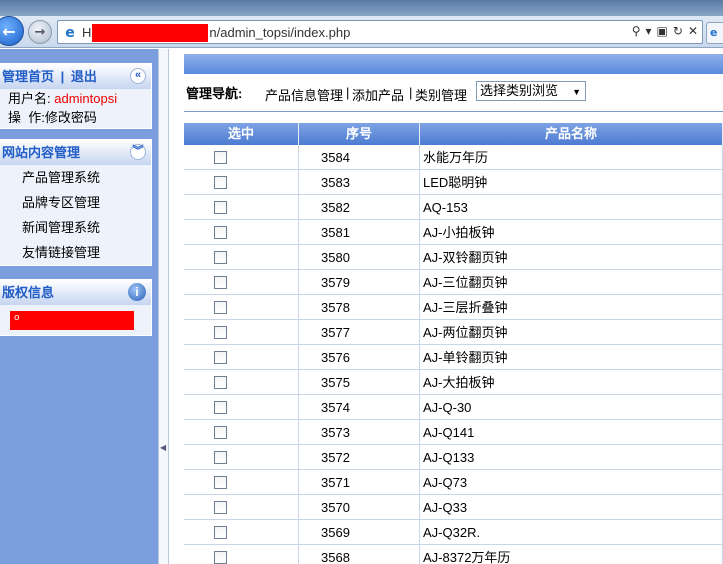 The width and height of the screenshot is (723, 564). Describe the element at coordinates (163, 447) in the screenshot. I see `collapse-arrow-icon: ◀` at that location.